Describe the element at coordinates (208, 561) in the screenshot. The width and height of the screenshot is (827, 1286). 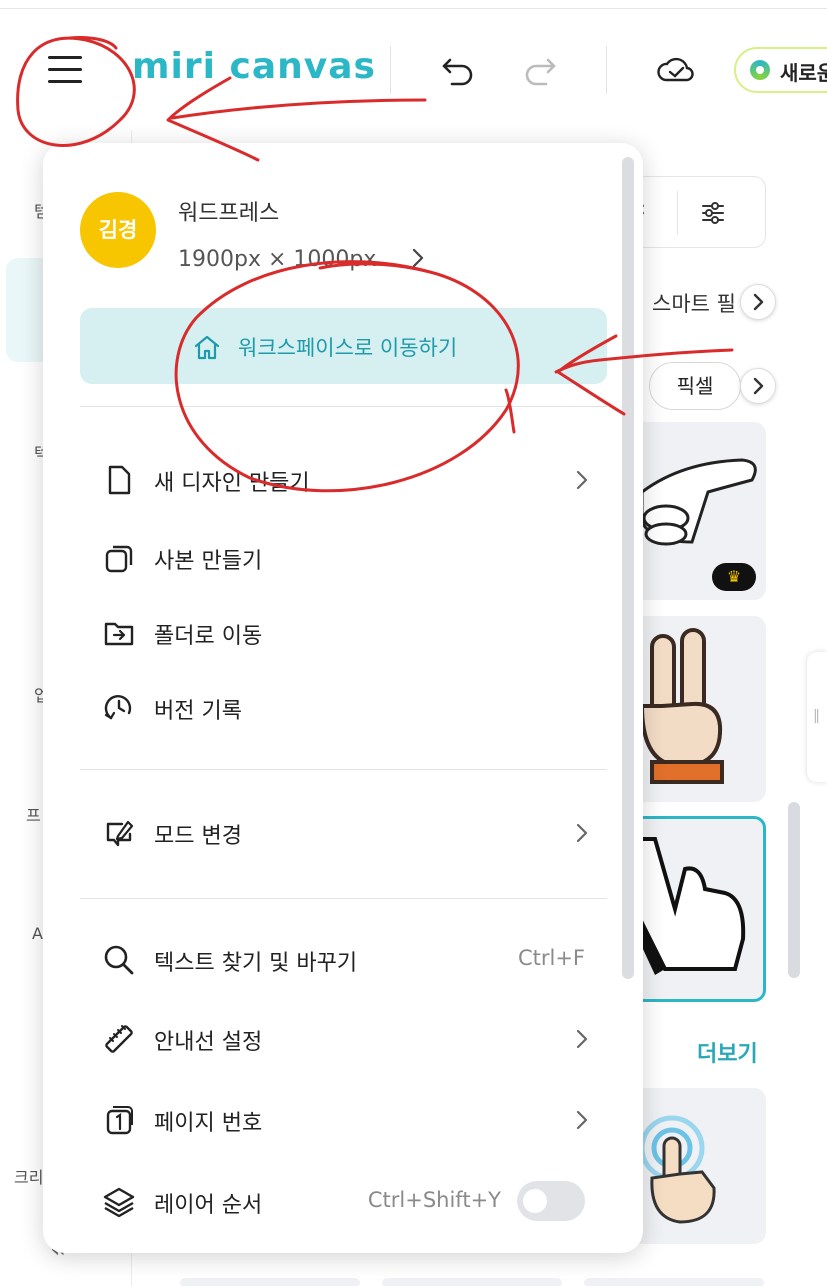
I see `menu-item-label: 사본 만들기` at that location.